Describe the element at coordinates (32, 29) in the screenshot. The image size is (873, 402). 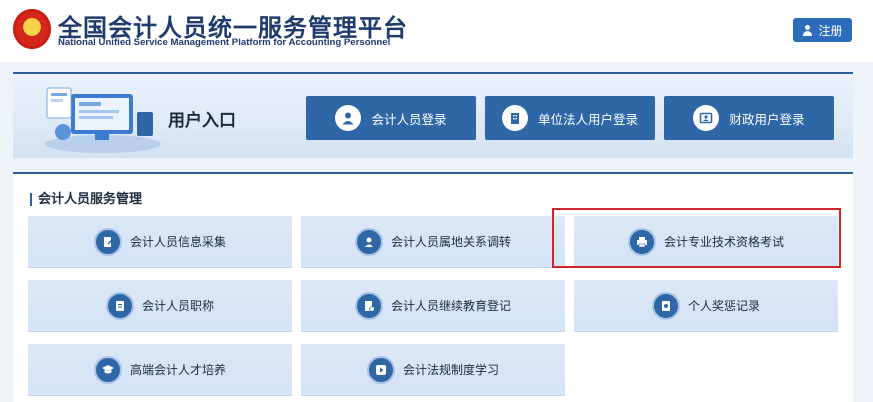
I see `national-emblem-icon` at that location.